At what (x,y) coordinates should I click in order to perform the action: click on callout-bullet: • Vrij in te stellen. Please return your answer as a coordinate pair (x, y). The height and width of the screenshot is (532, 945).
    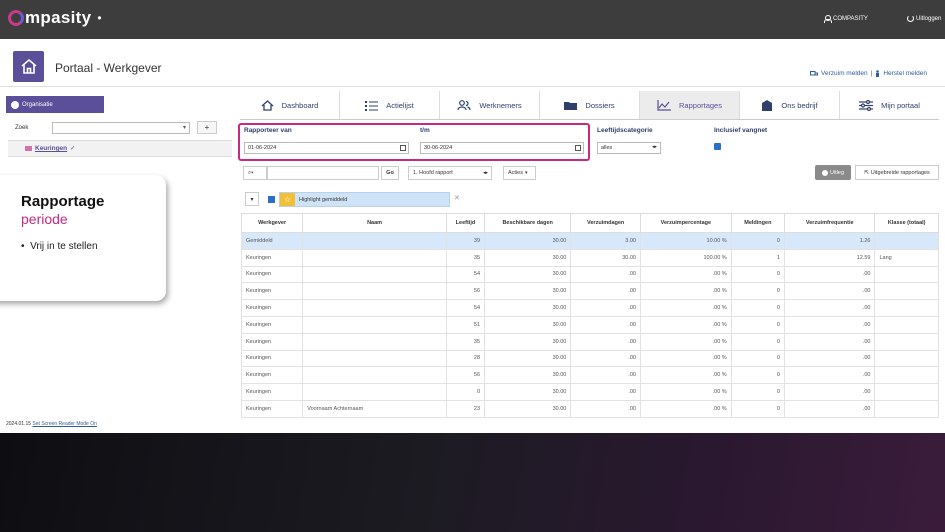
    Looking at the image, I should click on (59, 246).